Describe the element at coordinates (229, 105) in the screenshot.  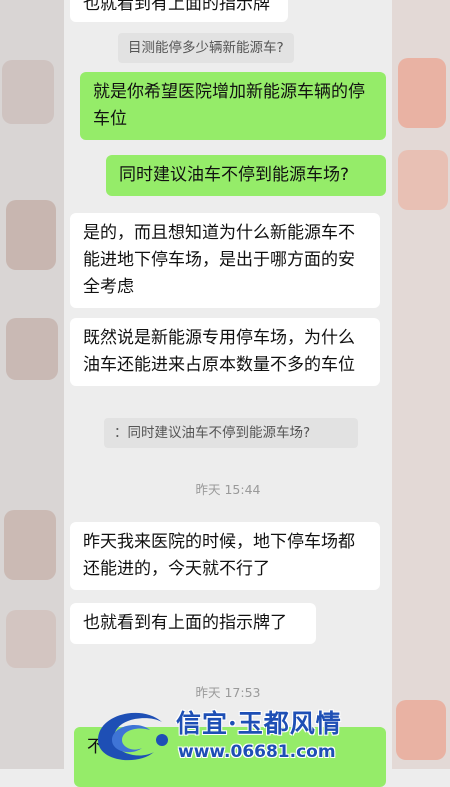
I see `message-text: 就是你希望医院增加新能源车辆的停车位` at that location.